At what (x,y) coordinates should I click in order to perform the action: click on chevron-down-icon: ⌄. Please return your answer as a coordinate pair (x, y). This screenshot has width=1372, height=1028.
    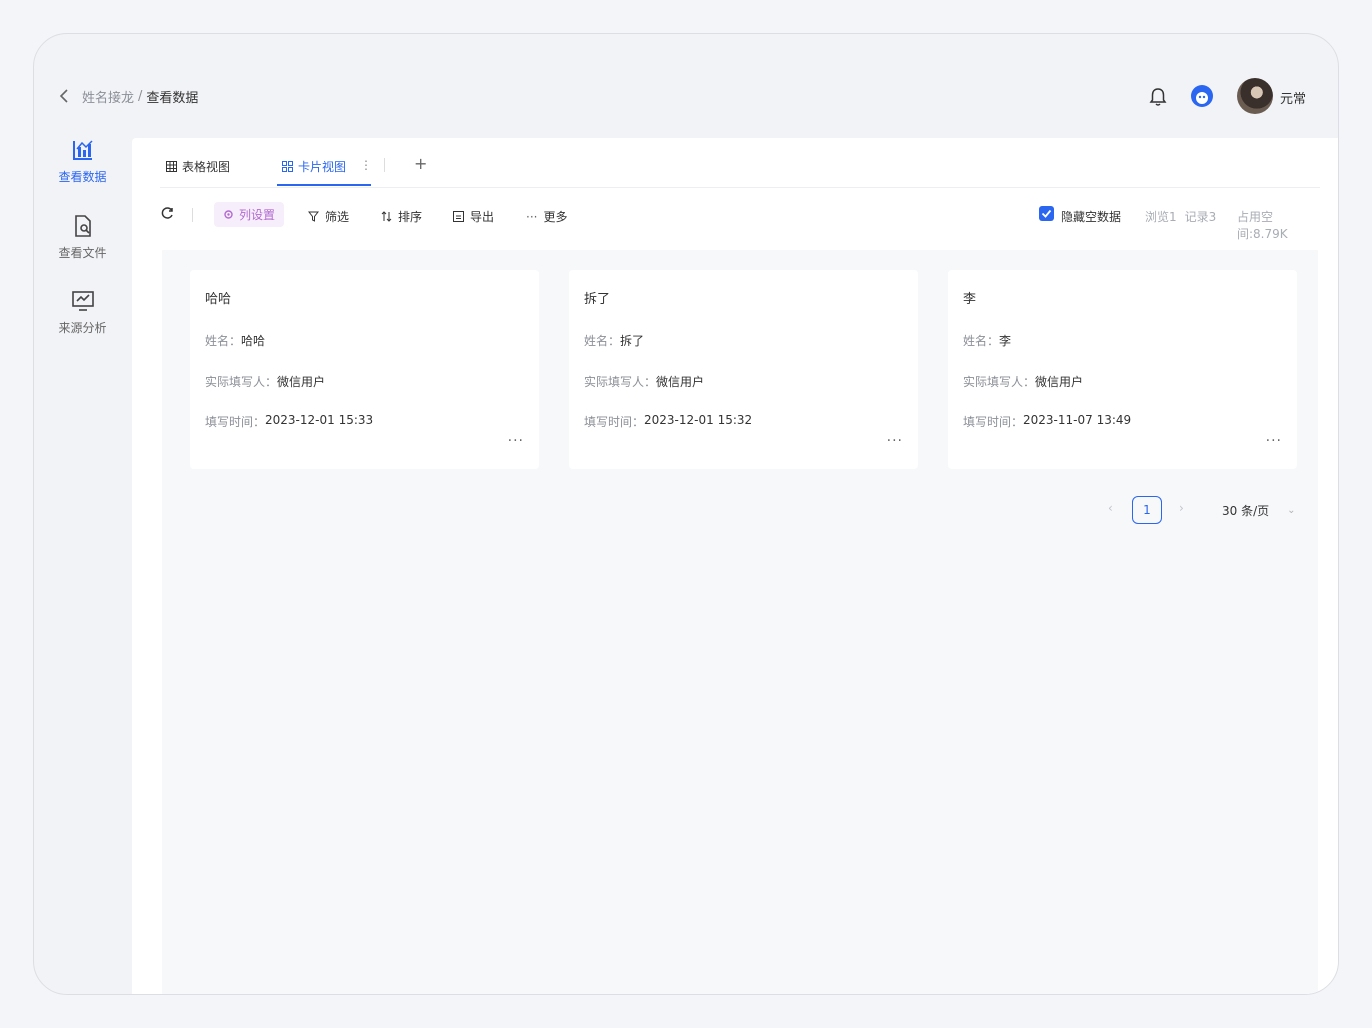
    Looking at the image, I should click on (1291, 510).